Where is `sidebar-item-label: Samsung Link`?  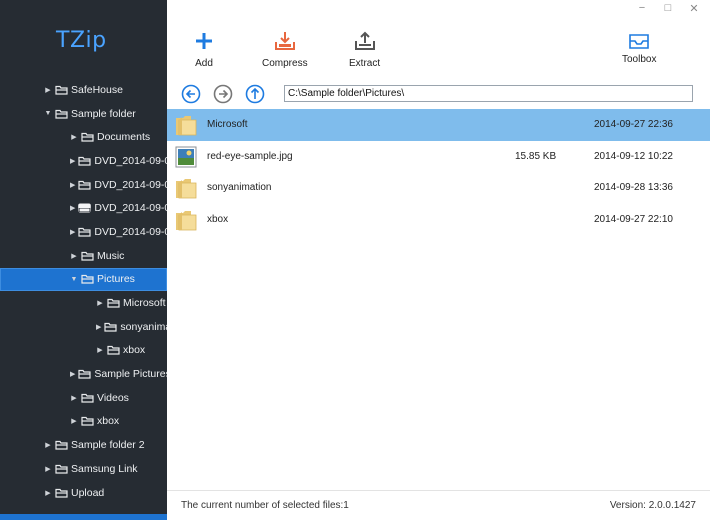
sidebar-item-label: Samsung Link is located at coordinates (104, 468).